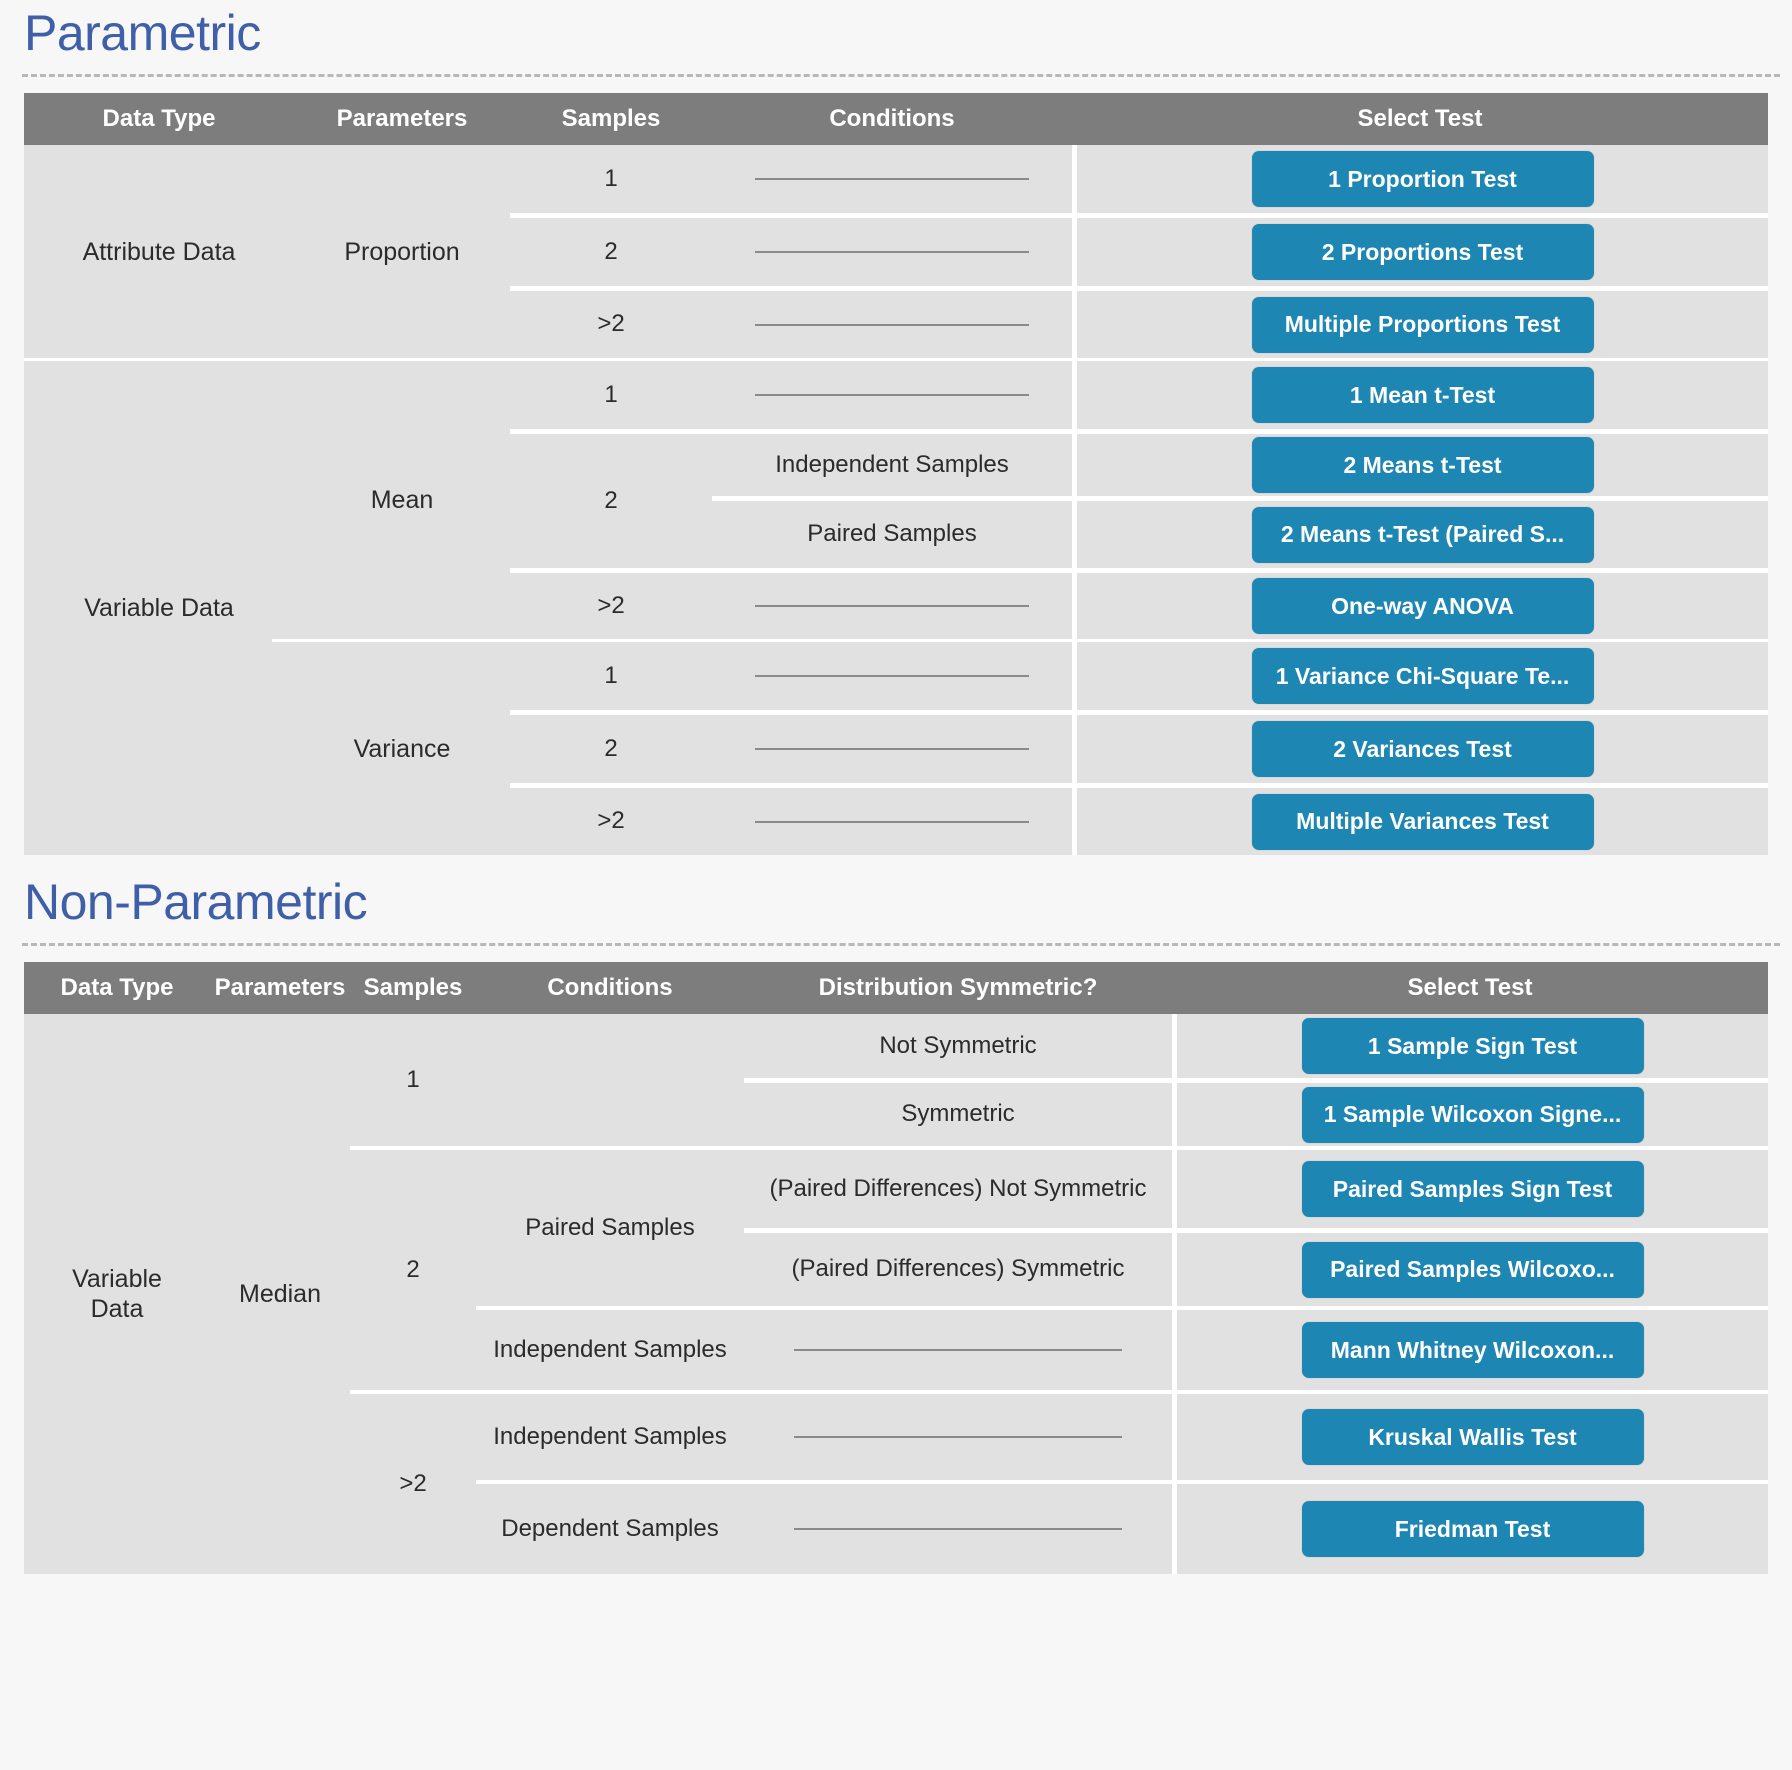 The height and width of the screenshot is (1770, 1792). I want to click on test-button-1-sample-sign: 1 Sample Sign Test, so click(1472, 1046).